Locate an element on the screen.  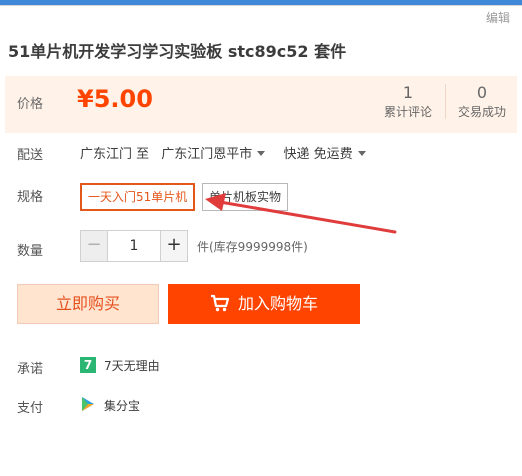
quantity-input: 1 is located at coordinates (134, 246).